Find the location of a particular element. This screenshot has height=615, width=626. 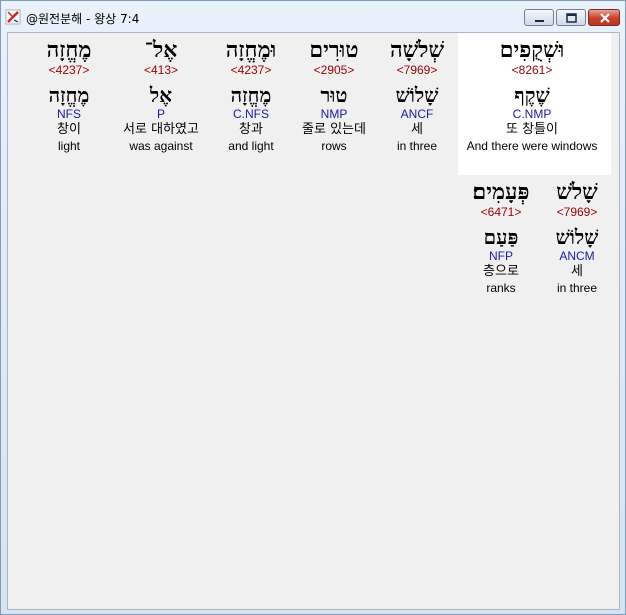

korean-gloss: 층으로 is located at coordinates (501, 271).